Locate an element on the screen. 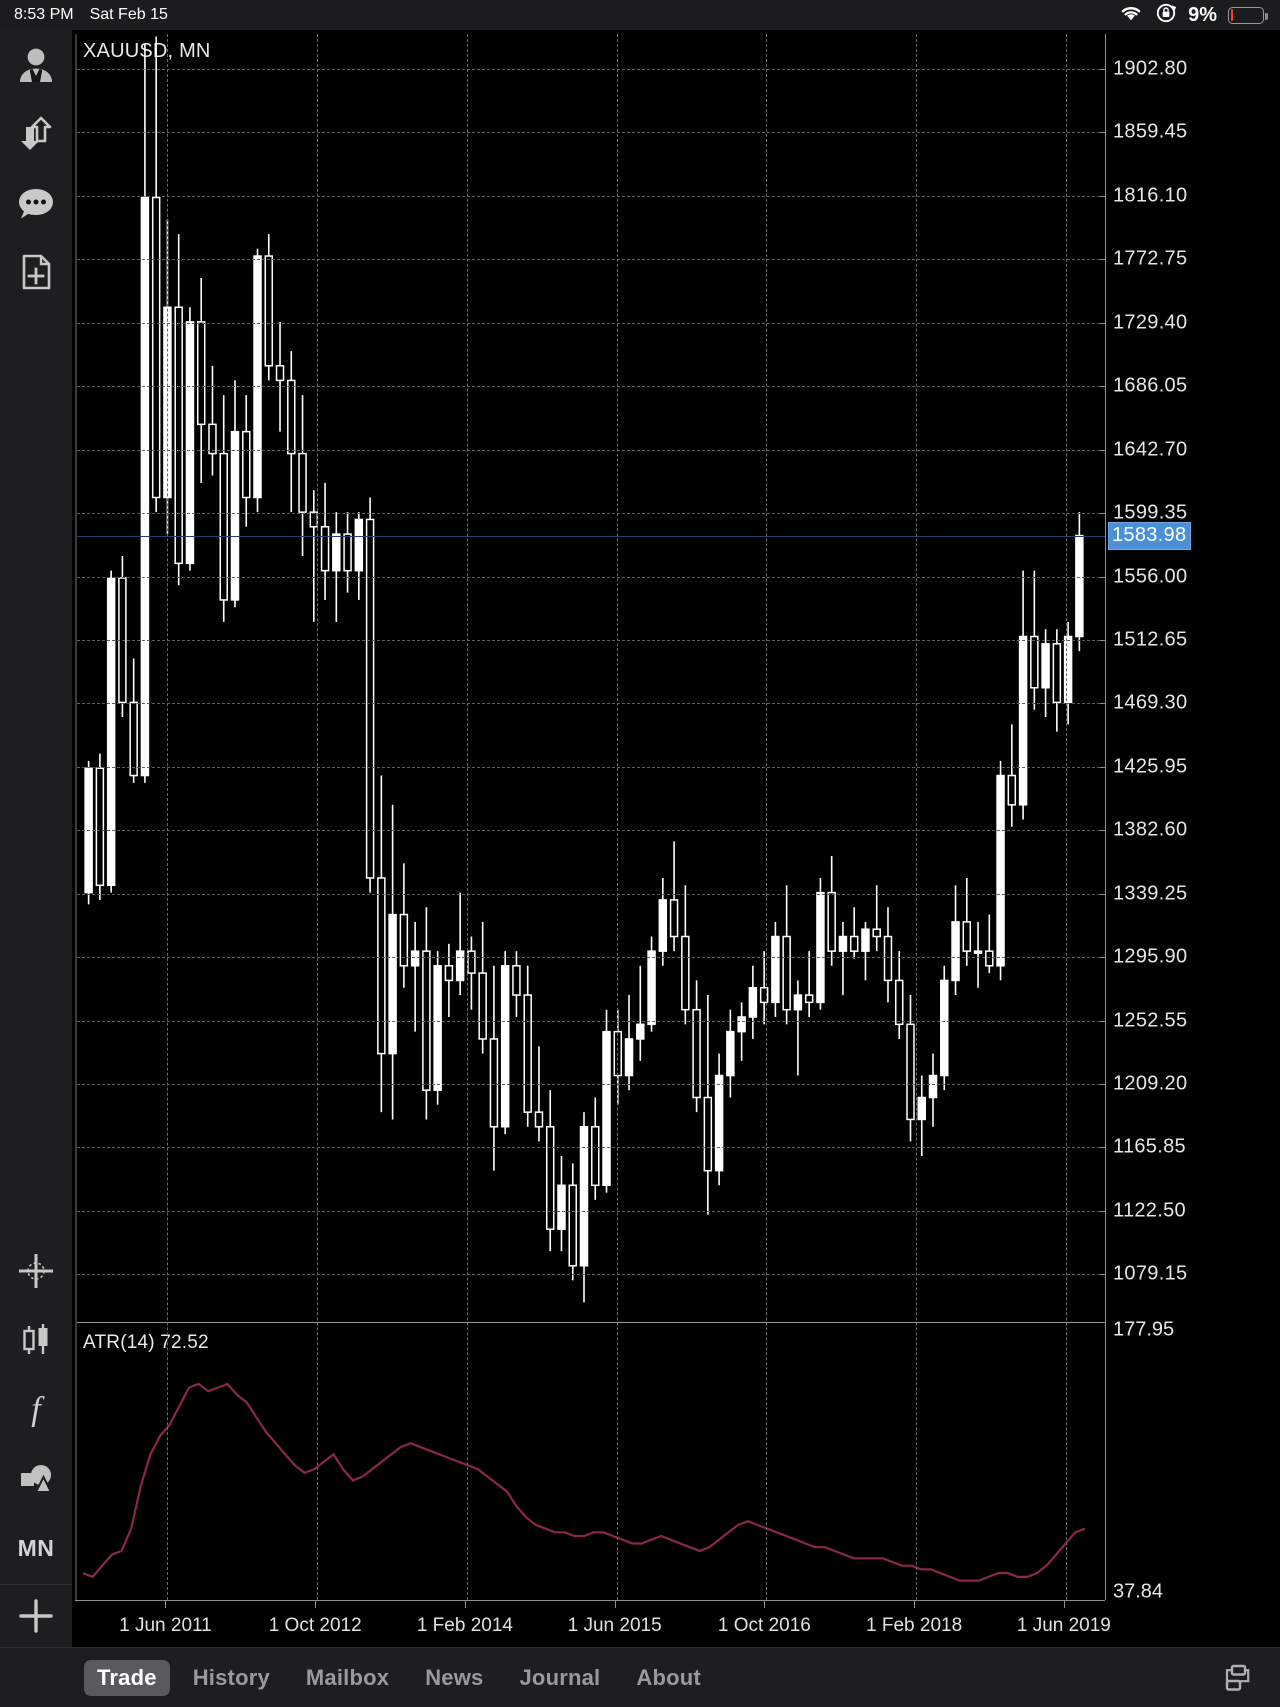 The image size is (1280, 1707). price-tick-label: 1859.45 is located at coordinates (1150, 131).